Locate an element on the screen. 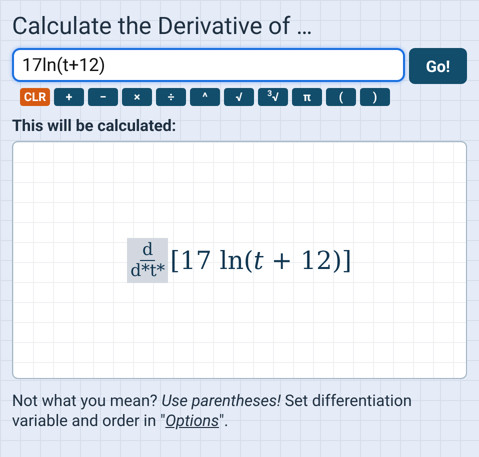  options-link: Options is located at coordinates (192, 420).